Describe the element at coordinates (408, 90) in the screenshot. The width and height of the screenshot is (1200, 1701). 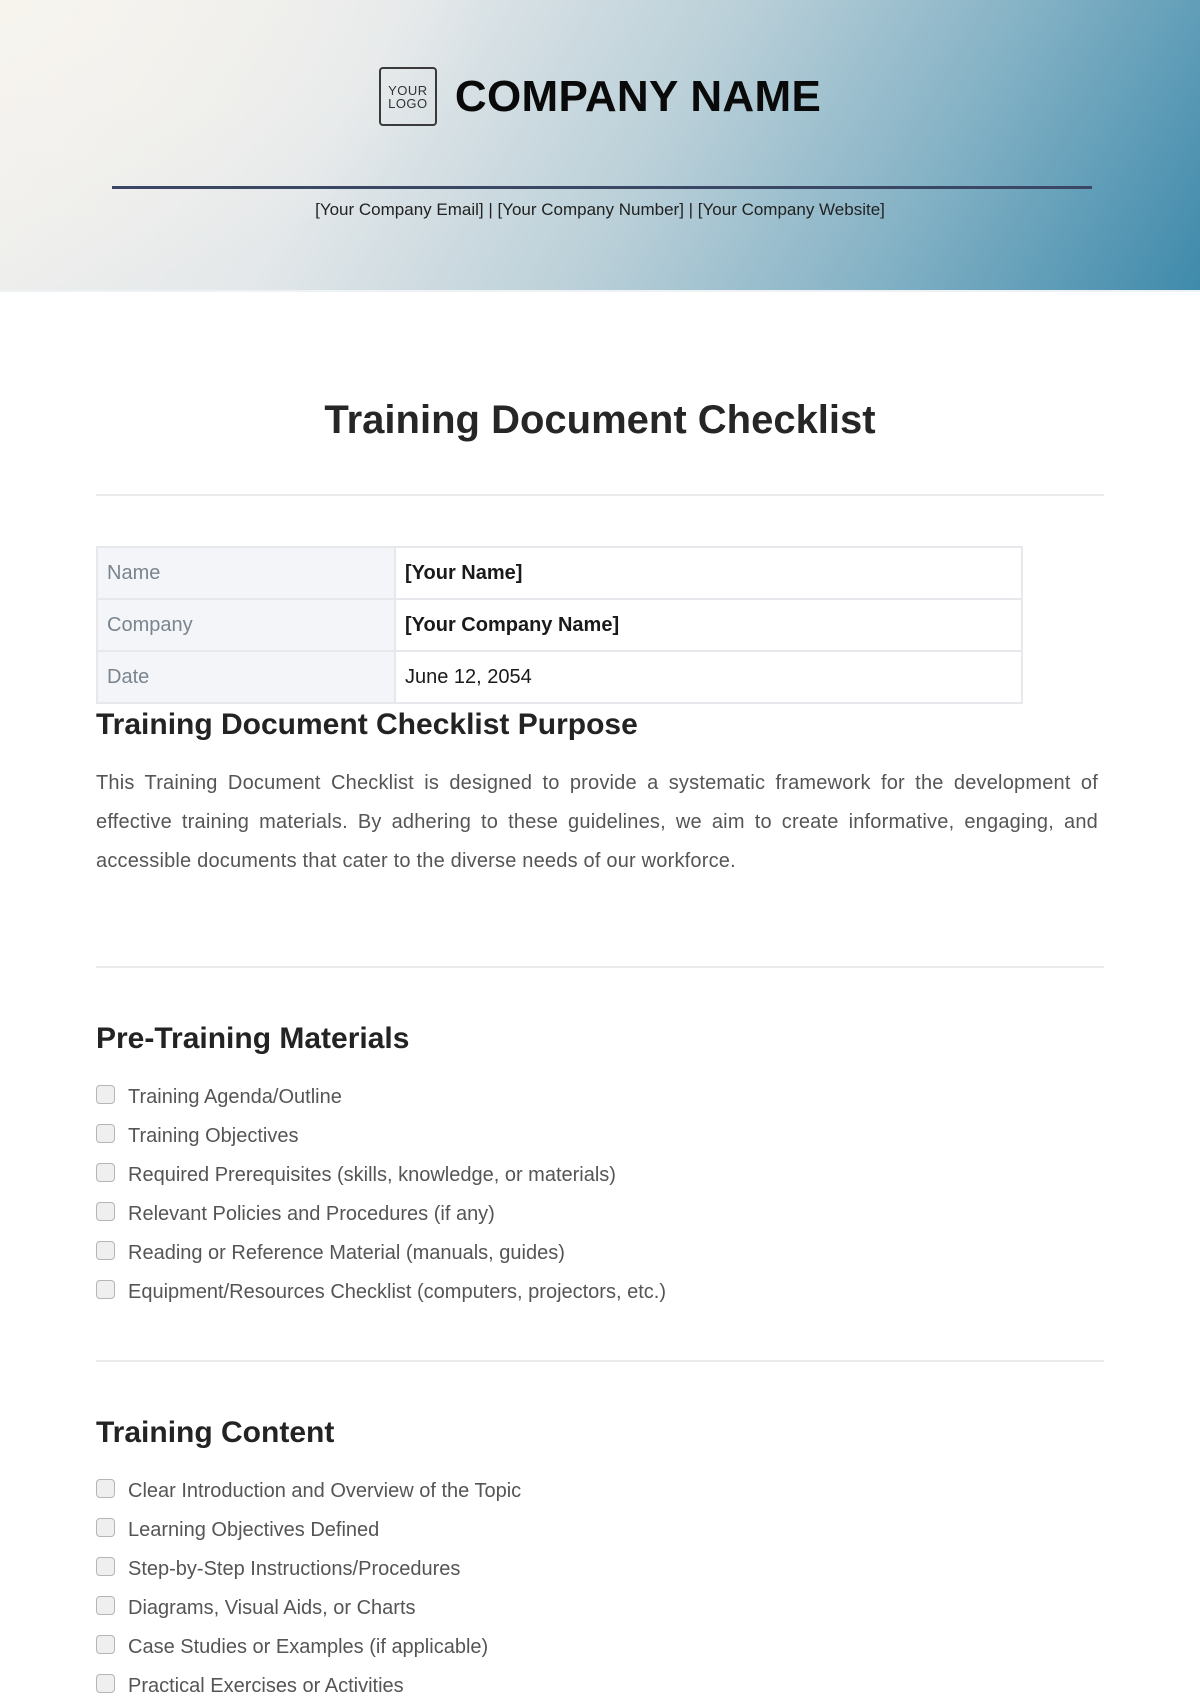
I see `logo-line-1: YOUR` at that location.